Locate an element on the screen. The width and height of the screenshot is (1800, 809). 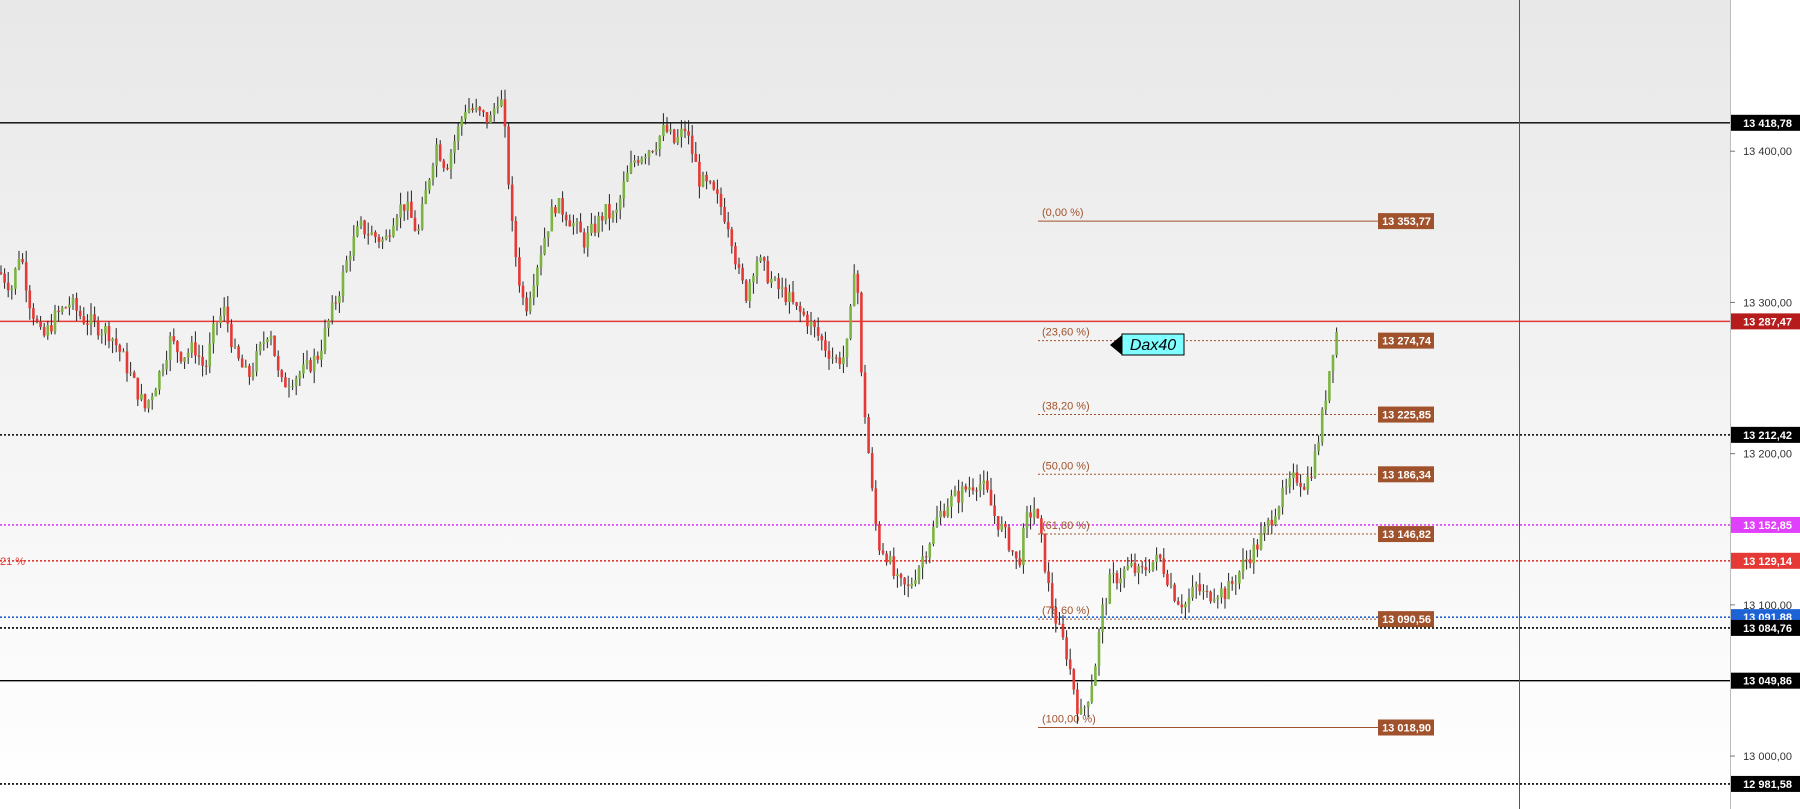
level-left-label: 21 % is located at coordinates (12, 562).